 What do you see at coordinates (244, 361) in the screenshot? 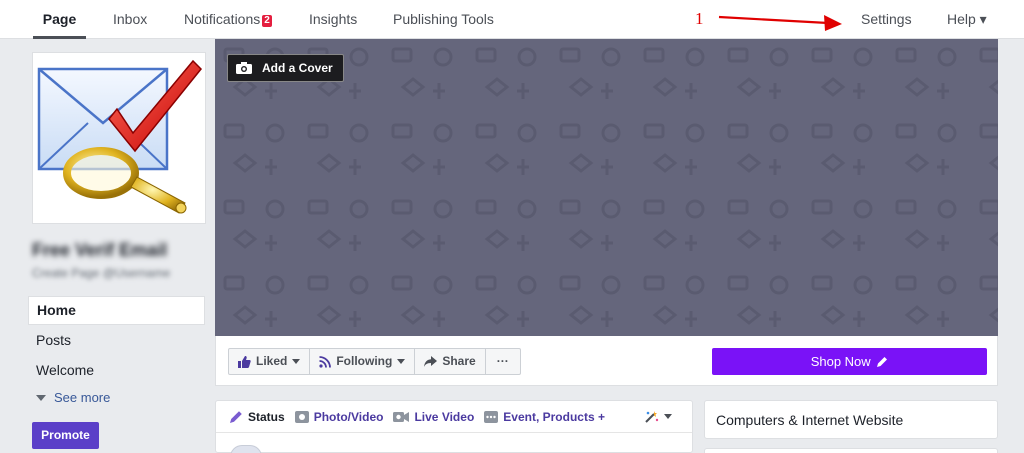
I see `thumbs-up-icon` at bounding box center [244, 361].